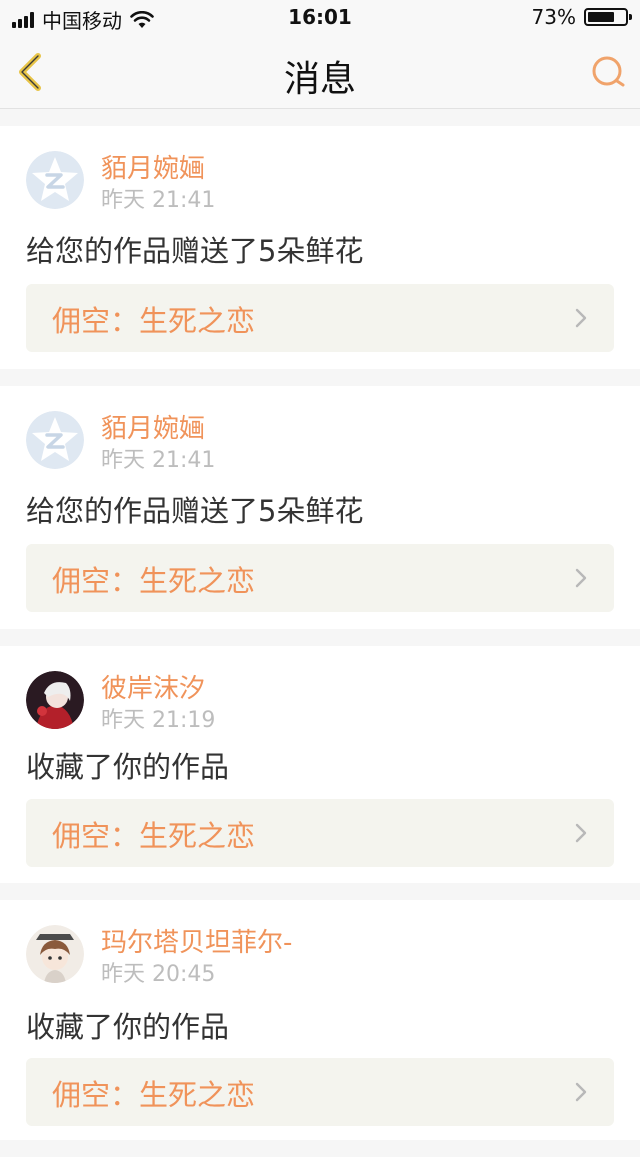 The image size is (640, 1157). What do you see at coordinates (319, 79) in the screenshot?
I see `page-title: 消息` at bounding box center [319, 79].